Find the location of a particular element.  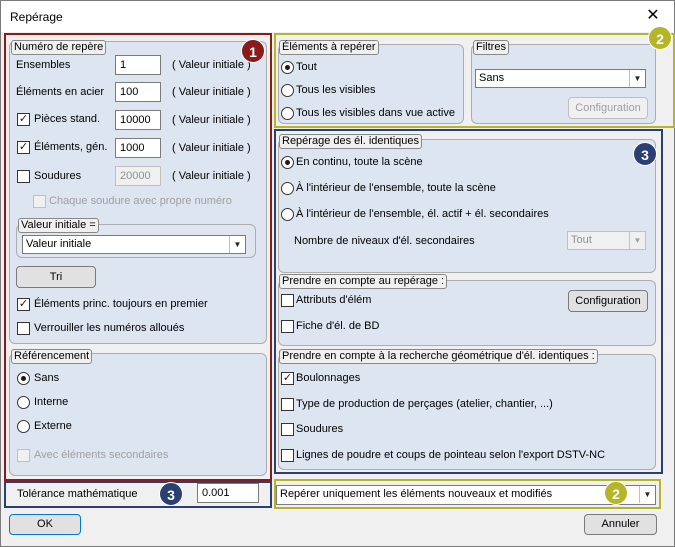

elements-gen-checkbox: ✓ is located at coordinates (23, 147).